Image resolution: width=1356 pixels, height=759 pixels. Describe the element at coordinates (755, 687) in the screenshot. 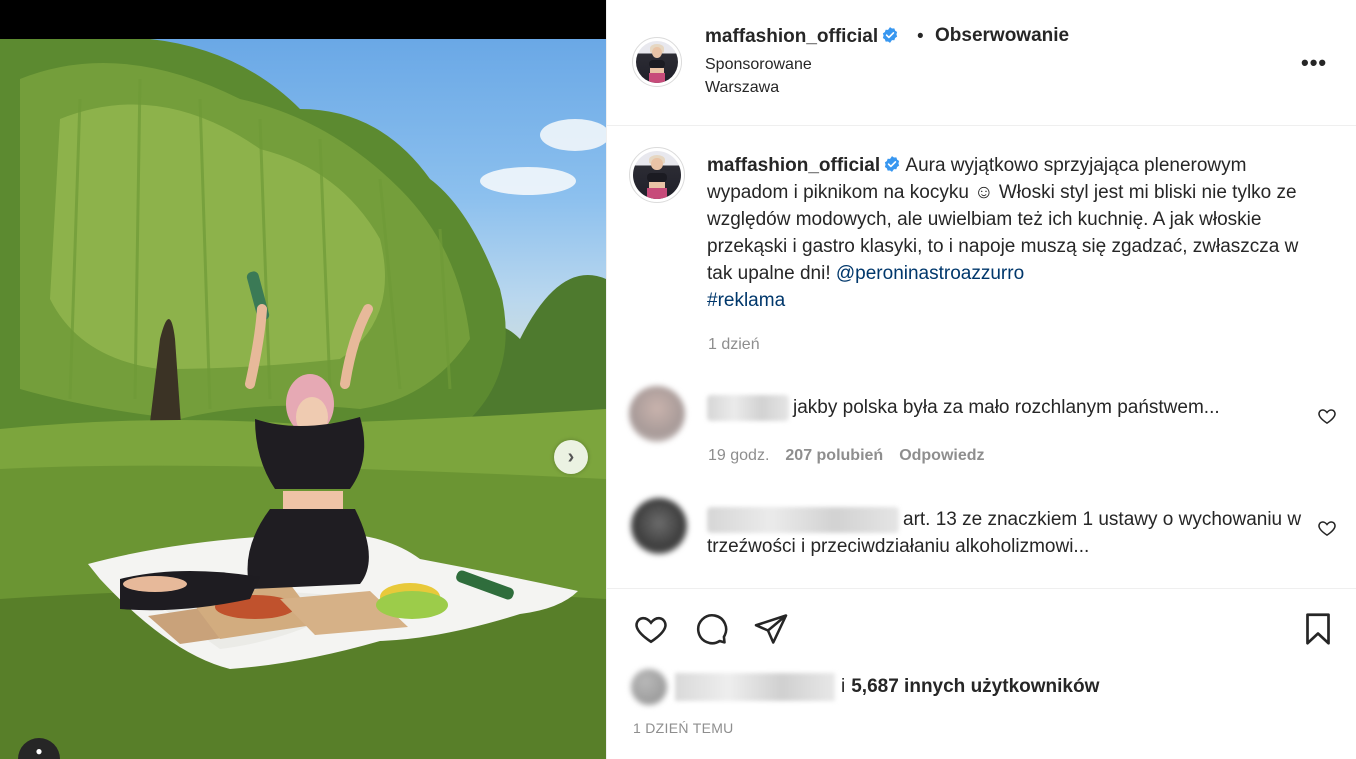

I see `liker-username-blurred` at that location.